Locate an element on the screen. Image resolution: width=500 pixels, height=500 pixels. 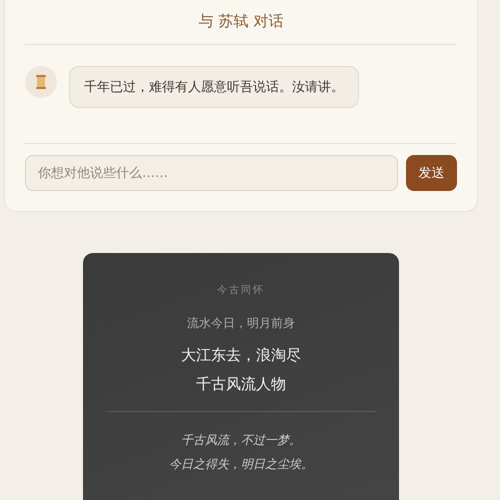
reflection-line: 千古风流，不过一梦。 is located at coordinates (241, 440).